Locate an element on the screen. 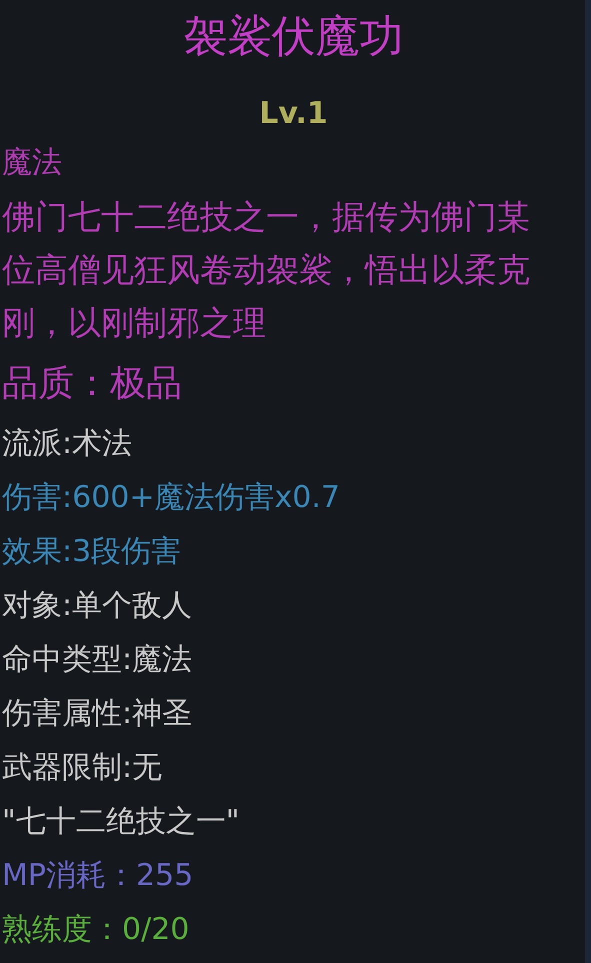  attribute-line: 流派:术法 is located at coordinates (67, 444).